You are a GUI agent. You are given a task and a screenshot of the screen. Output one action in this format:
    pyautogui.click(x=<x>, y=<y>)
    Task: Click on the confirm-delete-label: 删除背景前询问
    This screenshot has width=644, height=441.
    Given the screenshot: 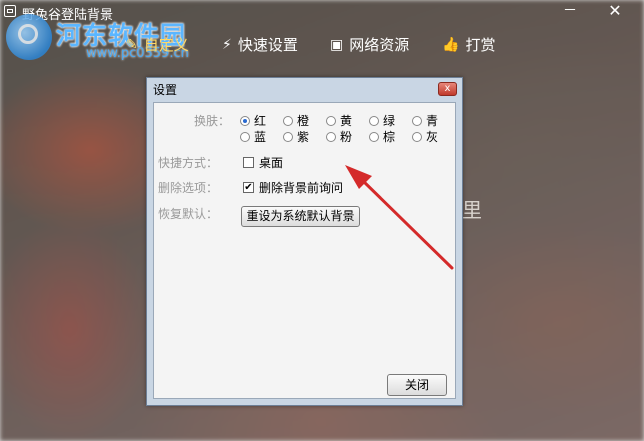 What is the action you would take?
    pyautogui.click(x=301, y=188)
    